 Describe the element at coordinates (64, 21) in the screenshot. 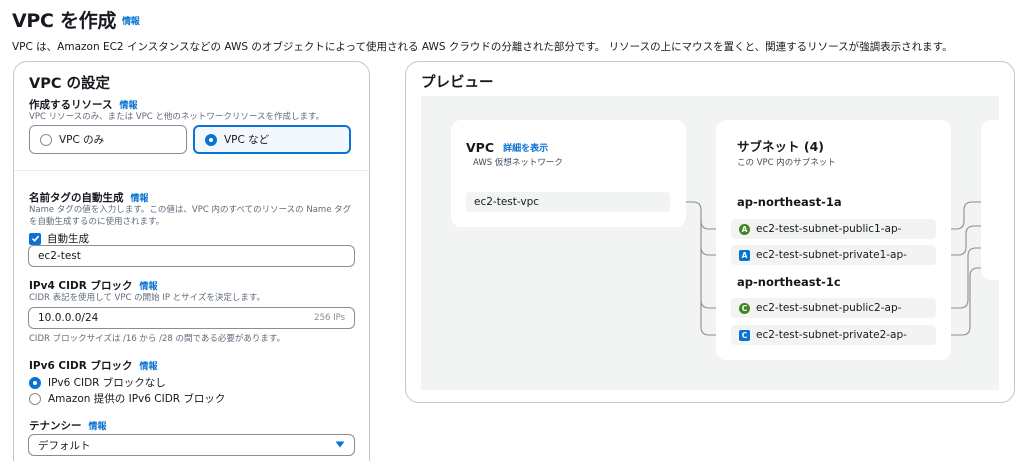

I see `page-title-text: VPC を作成` at that location.